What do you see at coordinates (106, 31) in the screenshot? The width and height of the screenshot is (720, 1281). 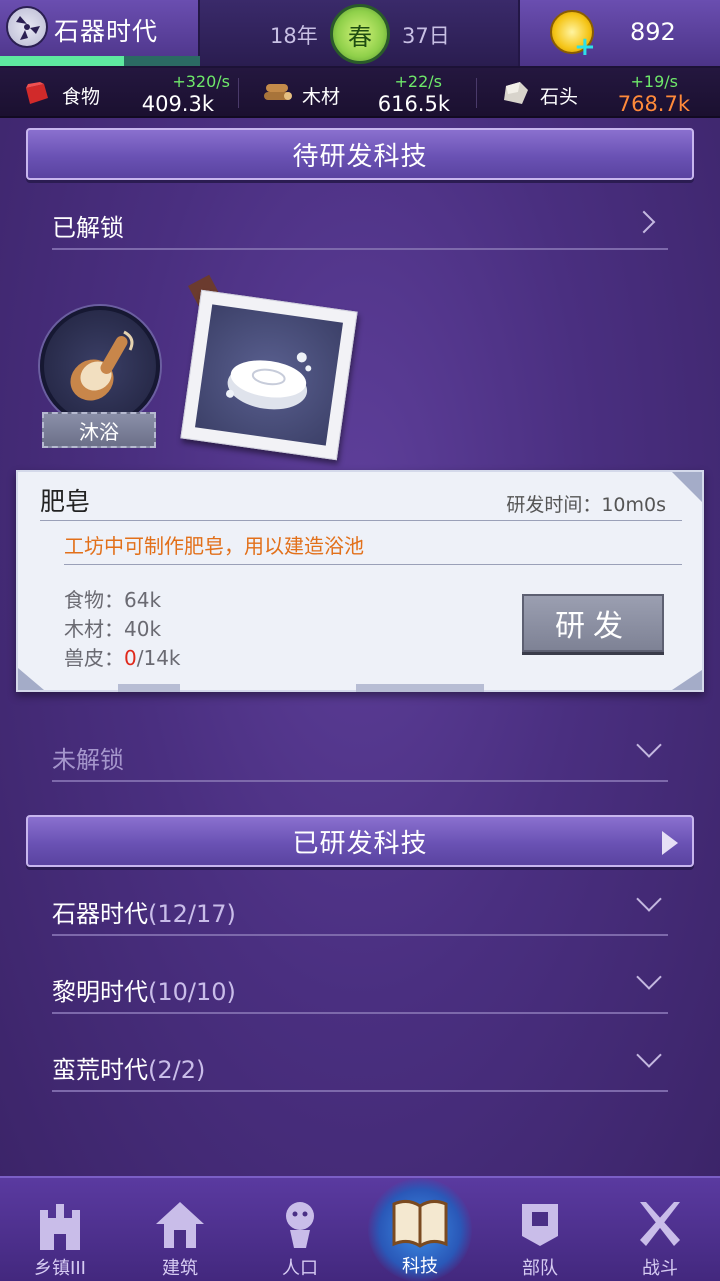 I see `era-name: 石器时代` at bounding box center [106, 31].